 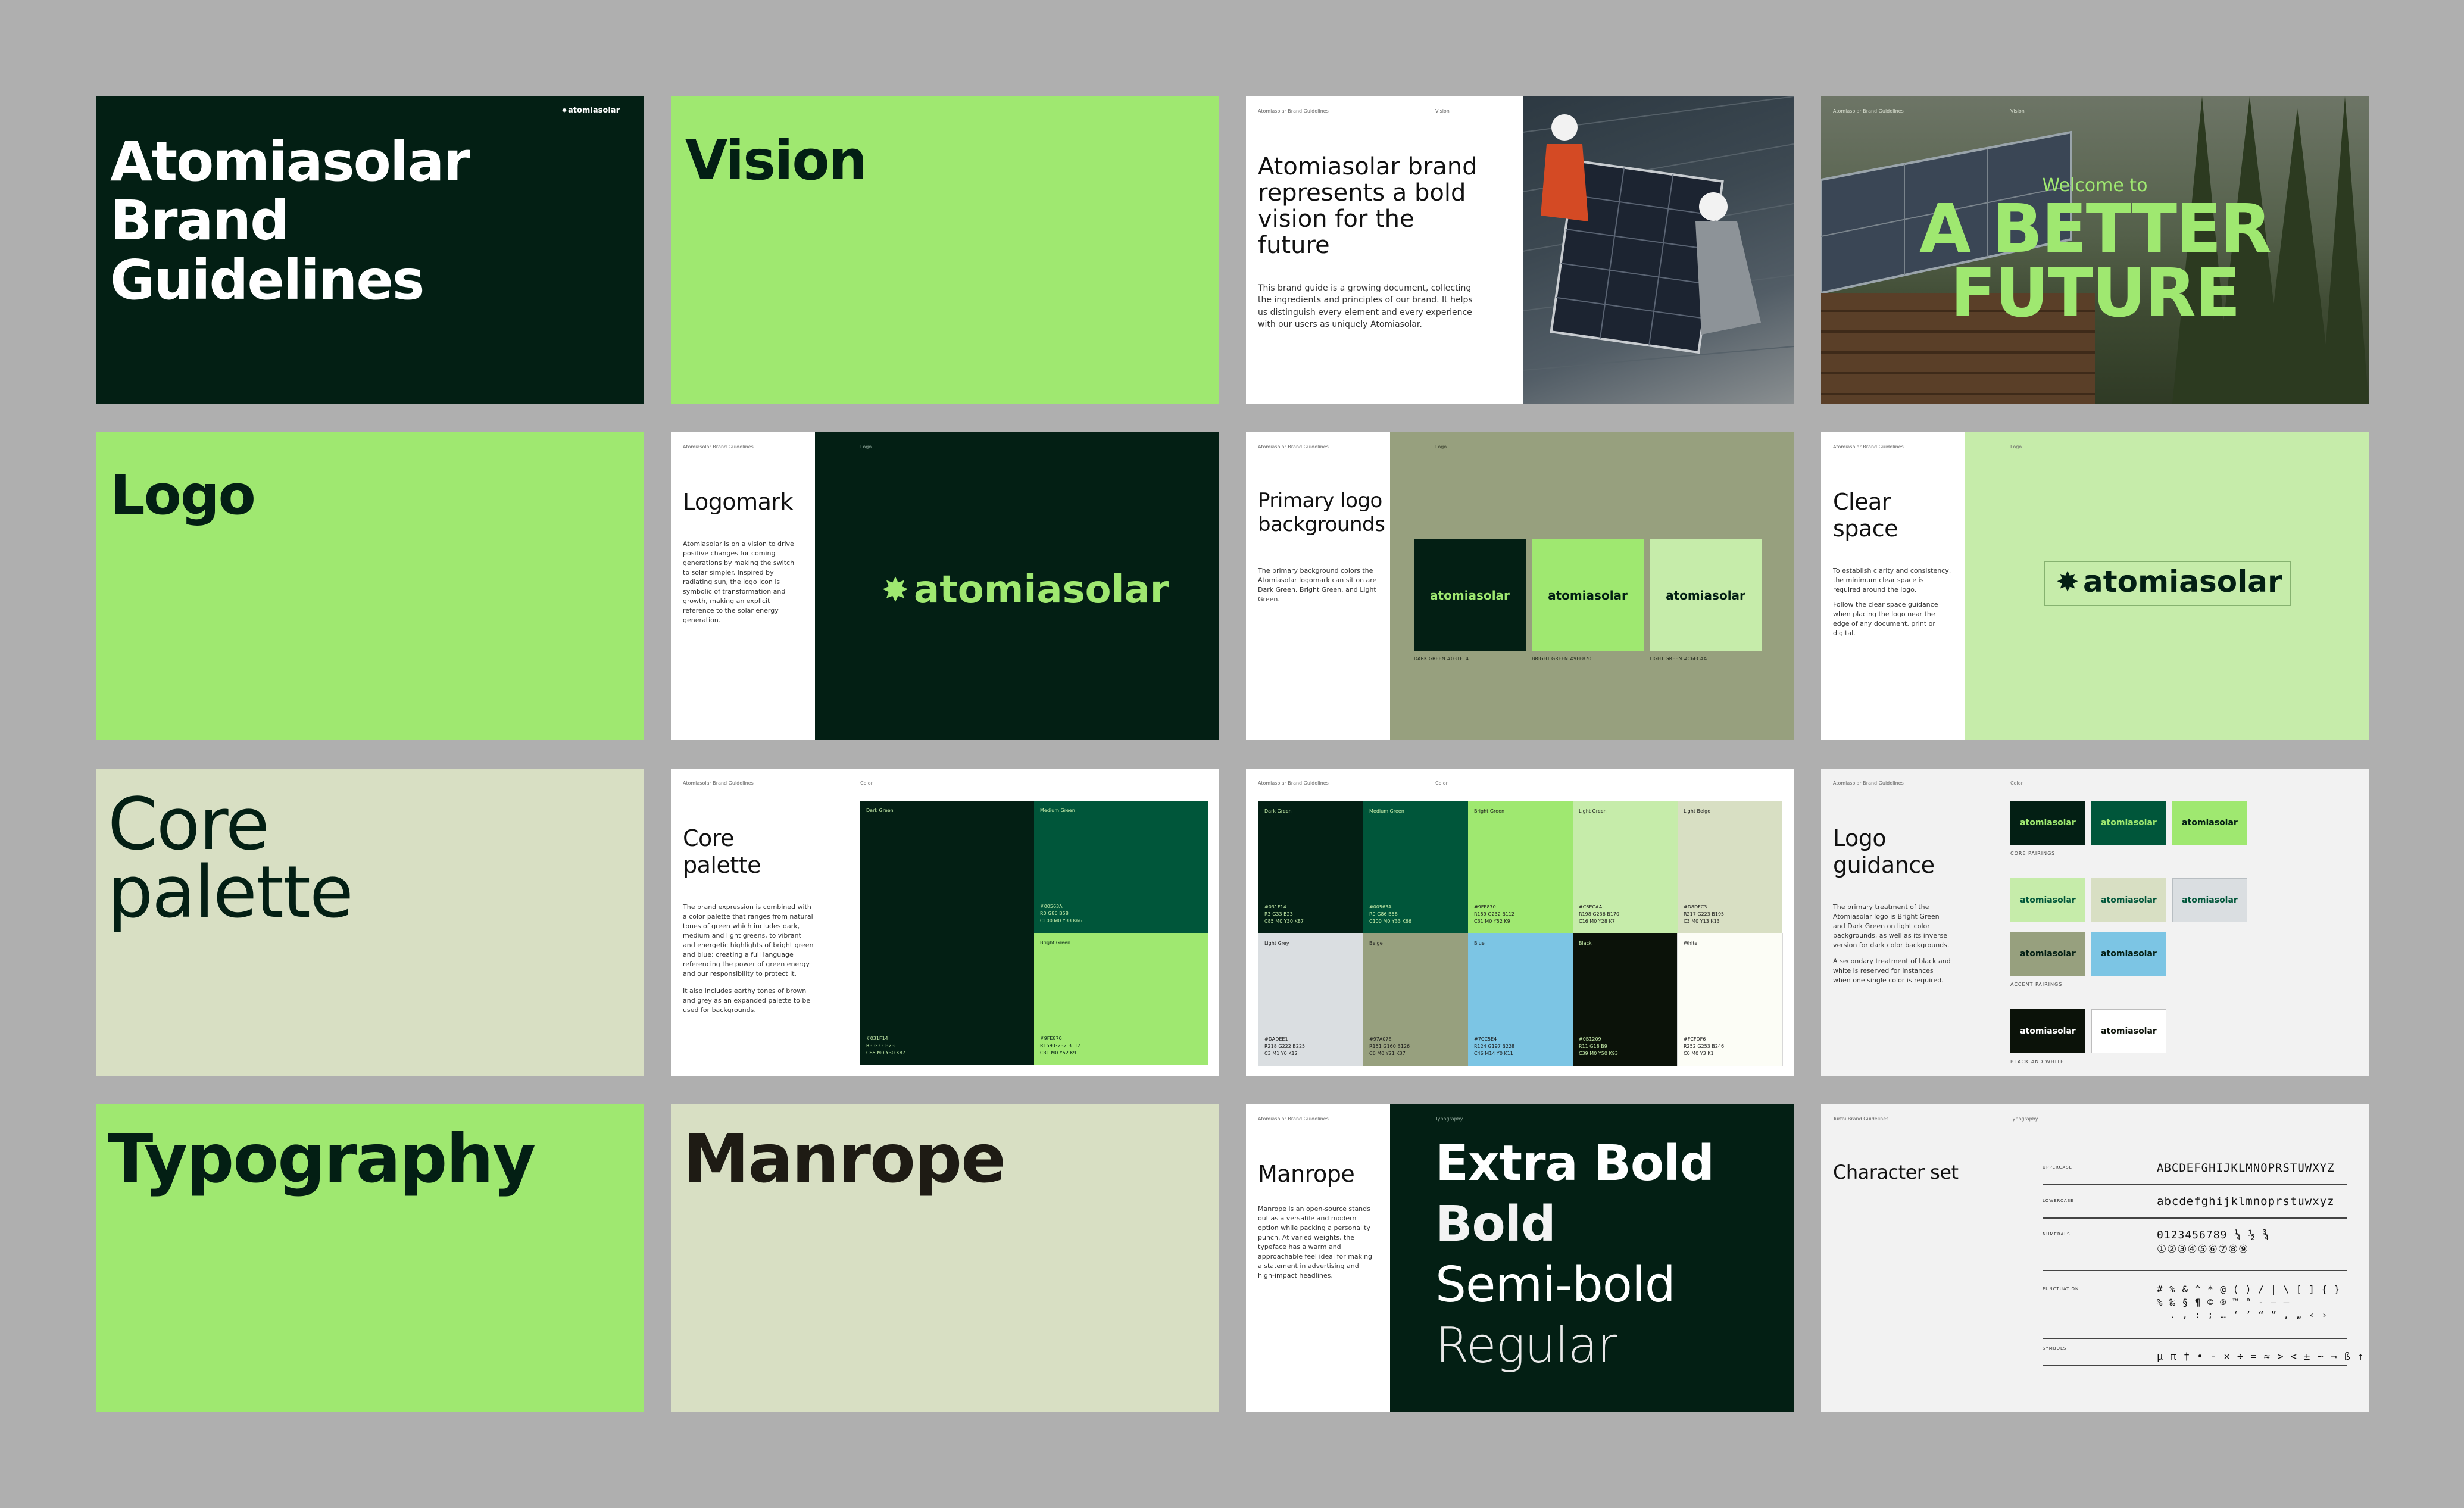 I want to click on solar-installers-photo, so click(x=1658, y=250).